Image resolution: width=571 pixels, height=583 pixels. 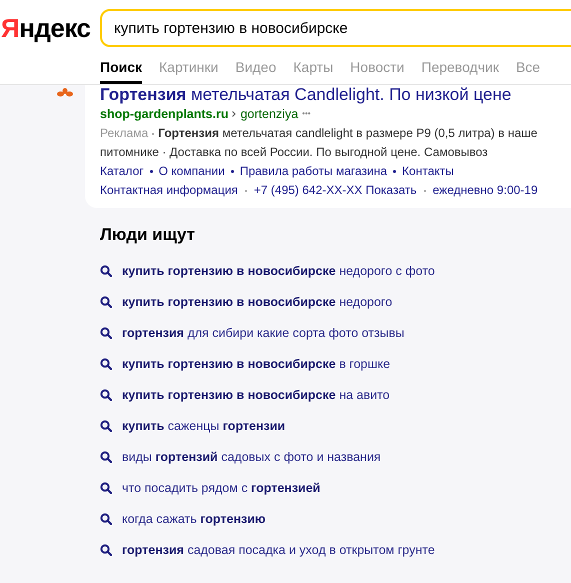 What do you see at coordinates (50, 28) in the screenshot?
I see `logo: Яндекс` at bounding box center [50, 28].